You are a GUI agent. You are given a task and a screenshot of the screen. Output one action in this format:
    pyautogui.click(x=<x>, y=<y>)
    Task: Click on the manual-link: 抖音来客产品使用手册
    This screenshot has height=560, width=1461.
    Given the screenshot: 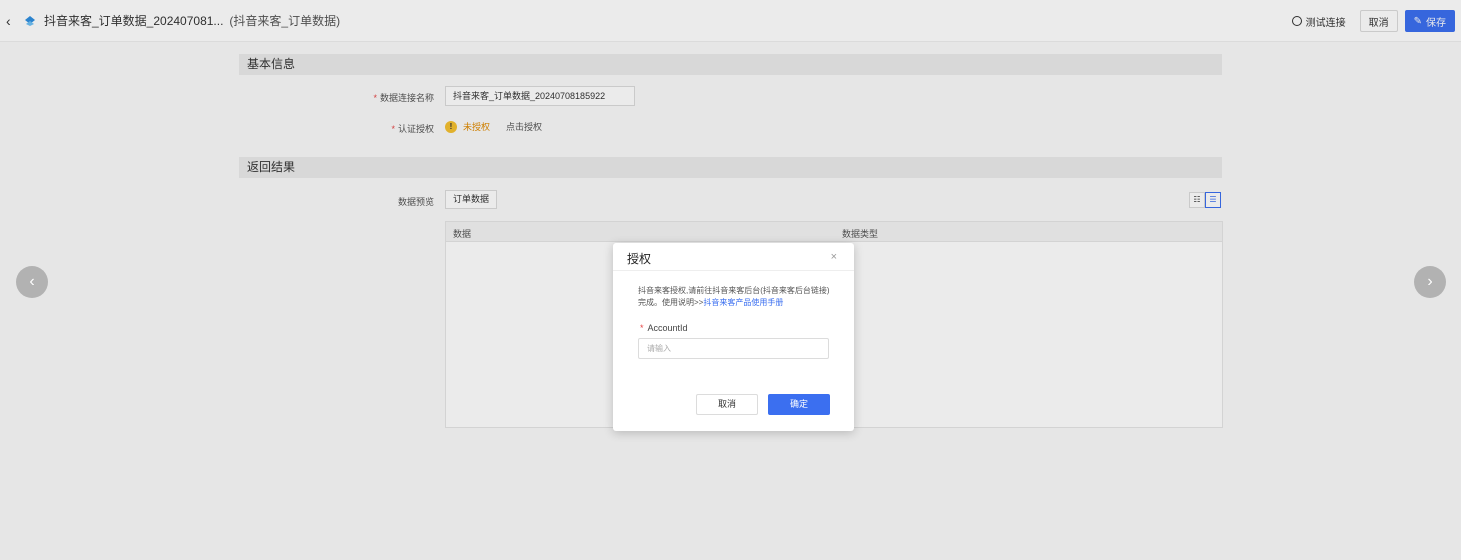 What is the action you would take?
    pyautogui.click(x=743, y=302)
    